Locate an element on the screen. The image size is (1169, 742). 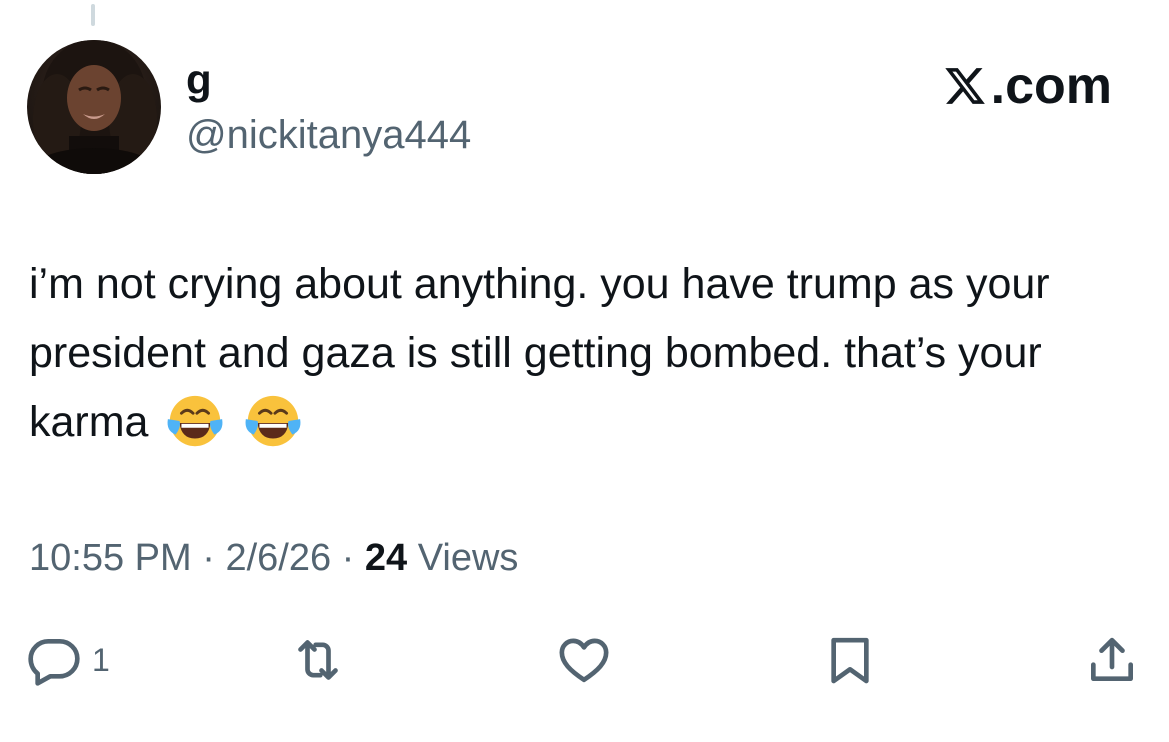
like-button is located at coordinates (584, 660).